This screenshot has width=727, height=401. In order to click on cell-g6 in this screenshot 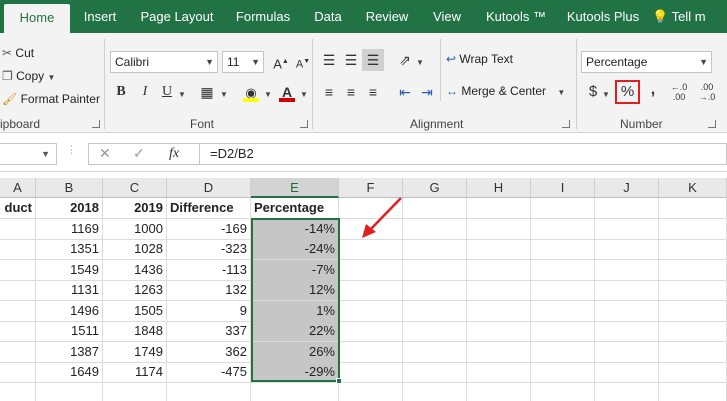, I will do `click(435, 311)`.